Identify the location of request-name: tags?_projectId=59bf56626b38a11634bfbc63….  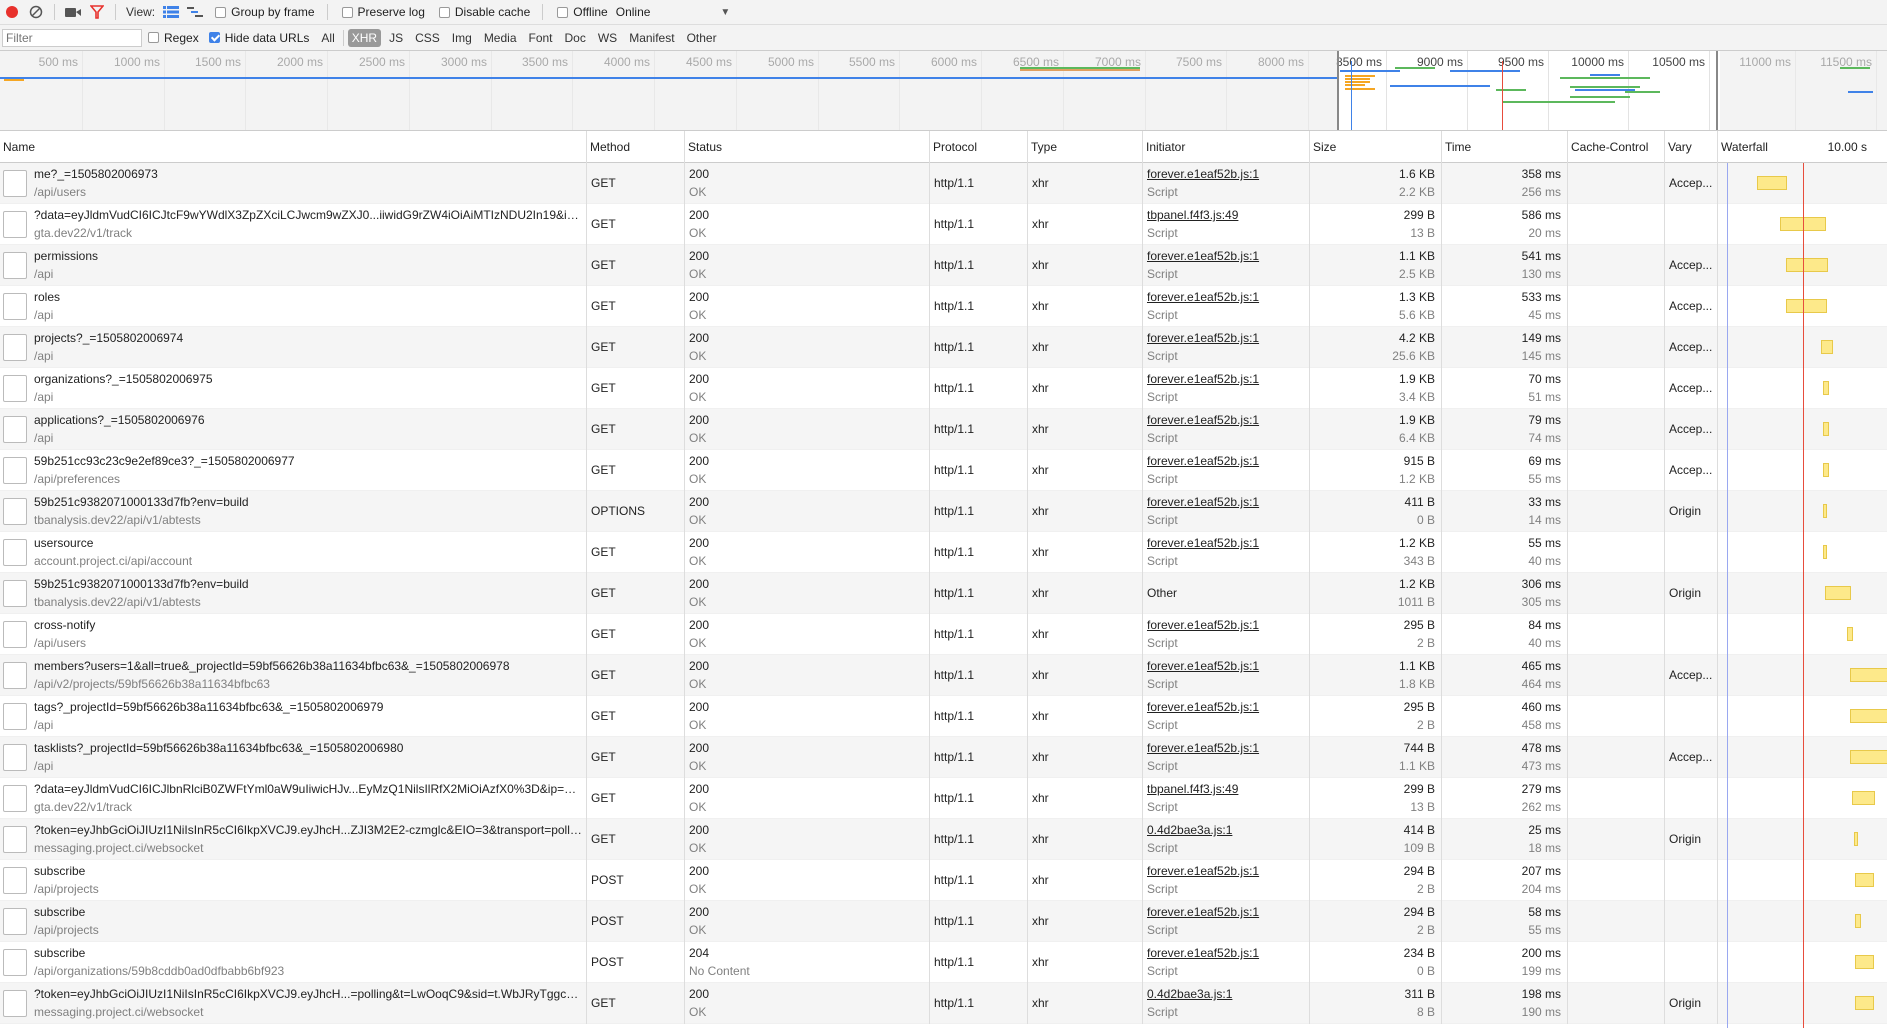
(308, 707).